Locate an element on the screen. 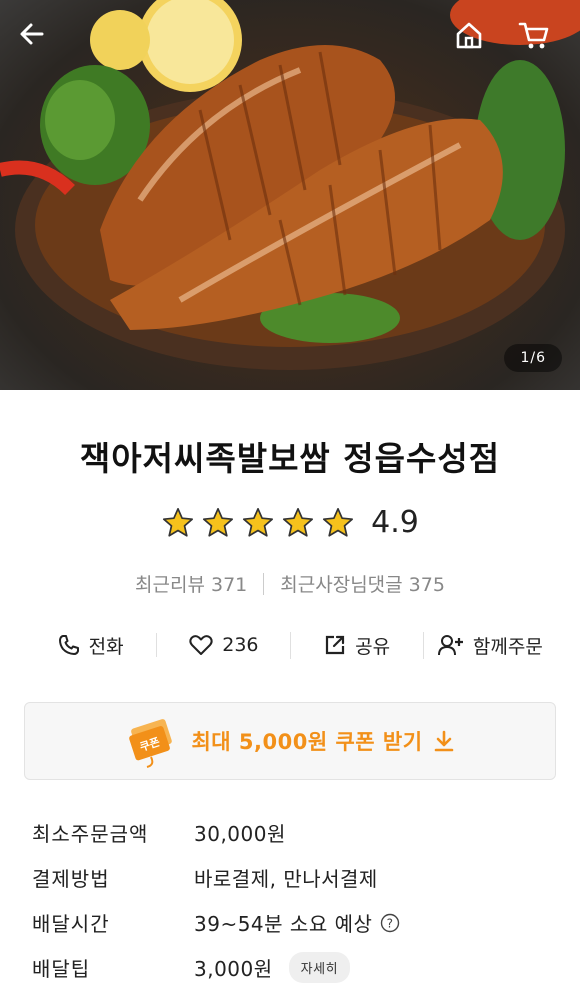  cart-icon is located at coordinates (533, 35).